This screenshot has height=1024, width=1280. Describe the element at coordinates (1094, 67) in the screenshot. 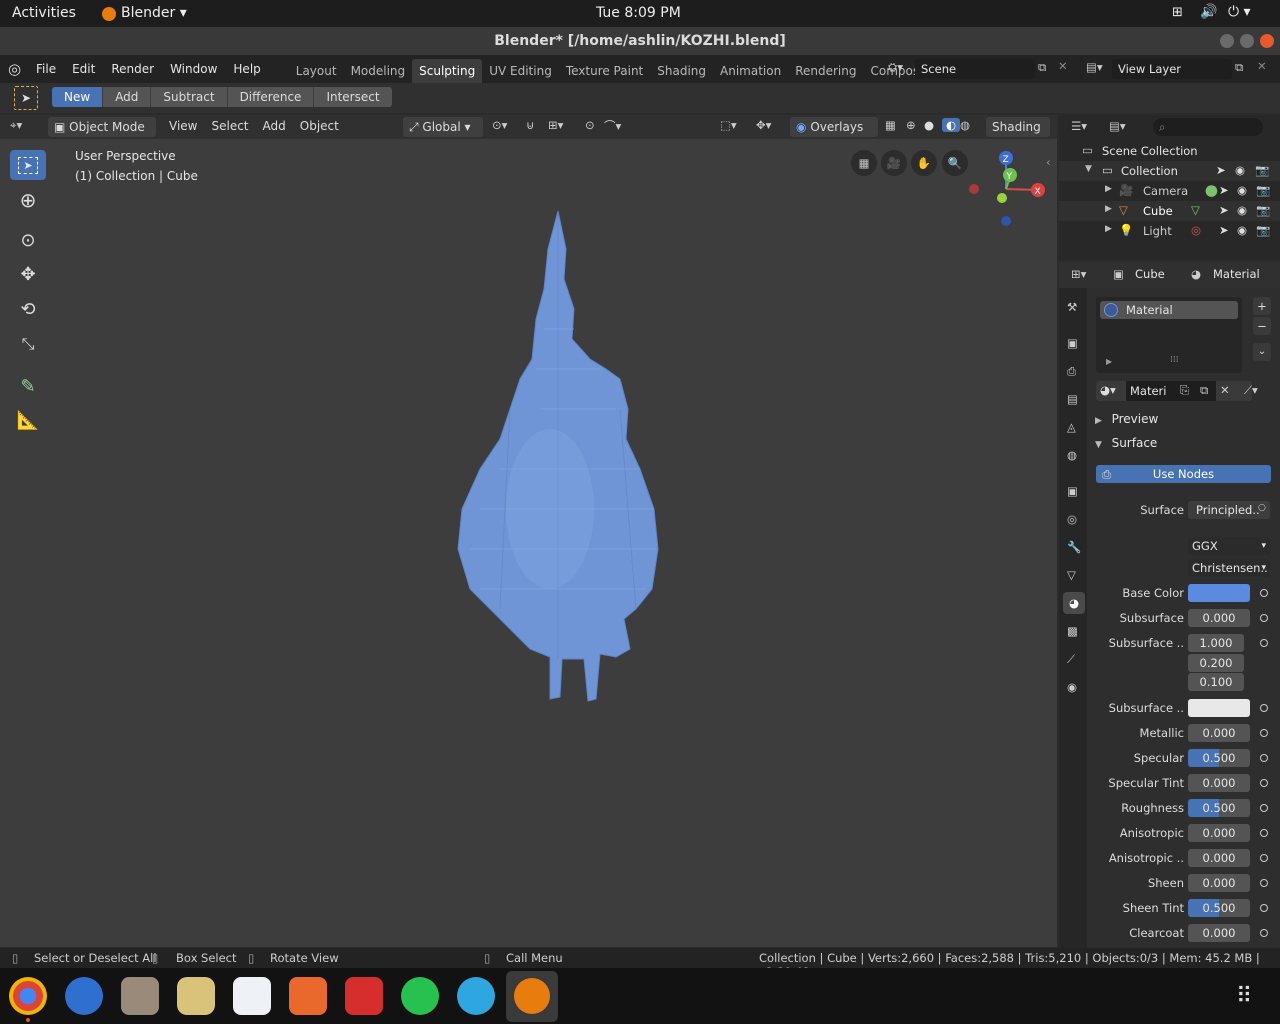

I see `view-layer-icon: ▤▾` at that location.